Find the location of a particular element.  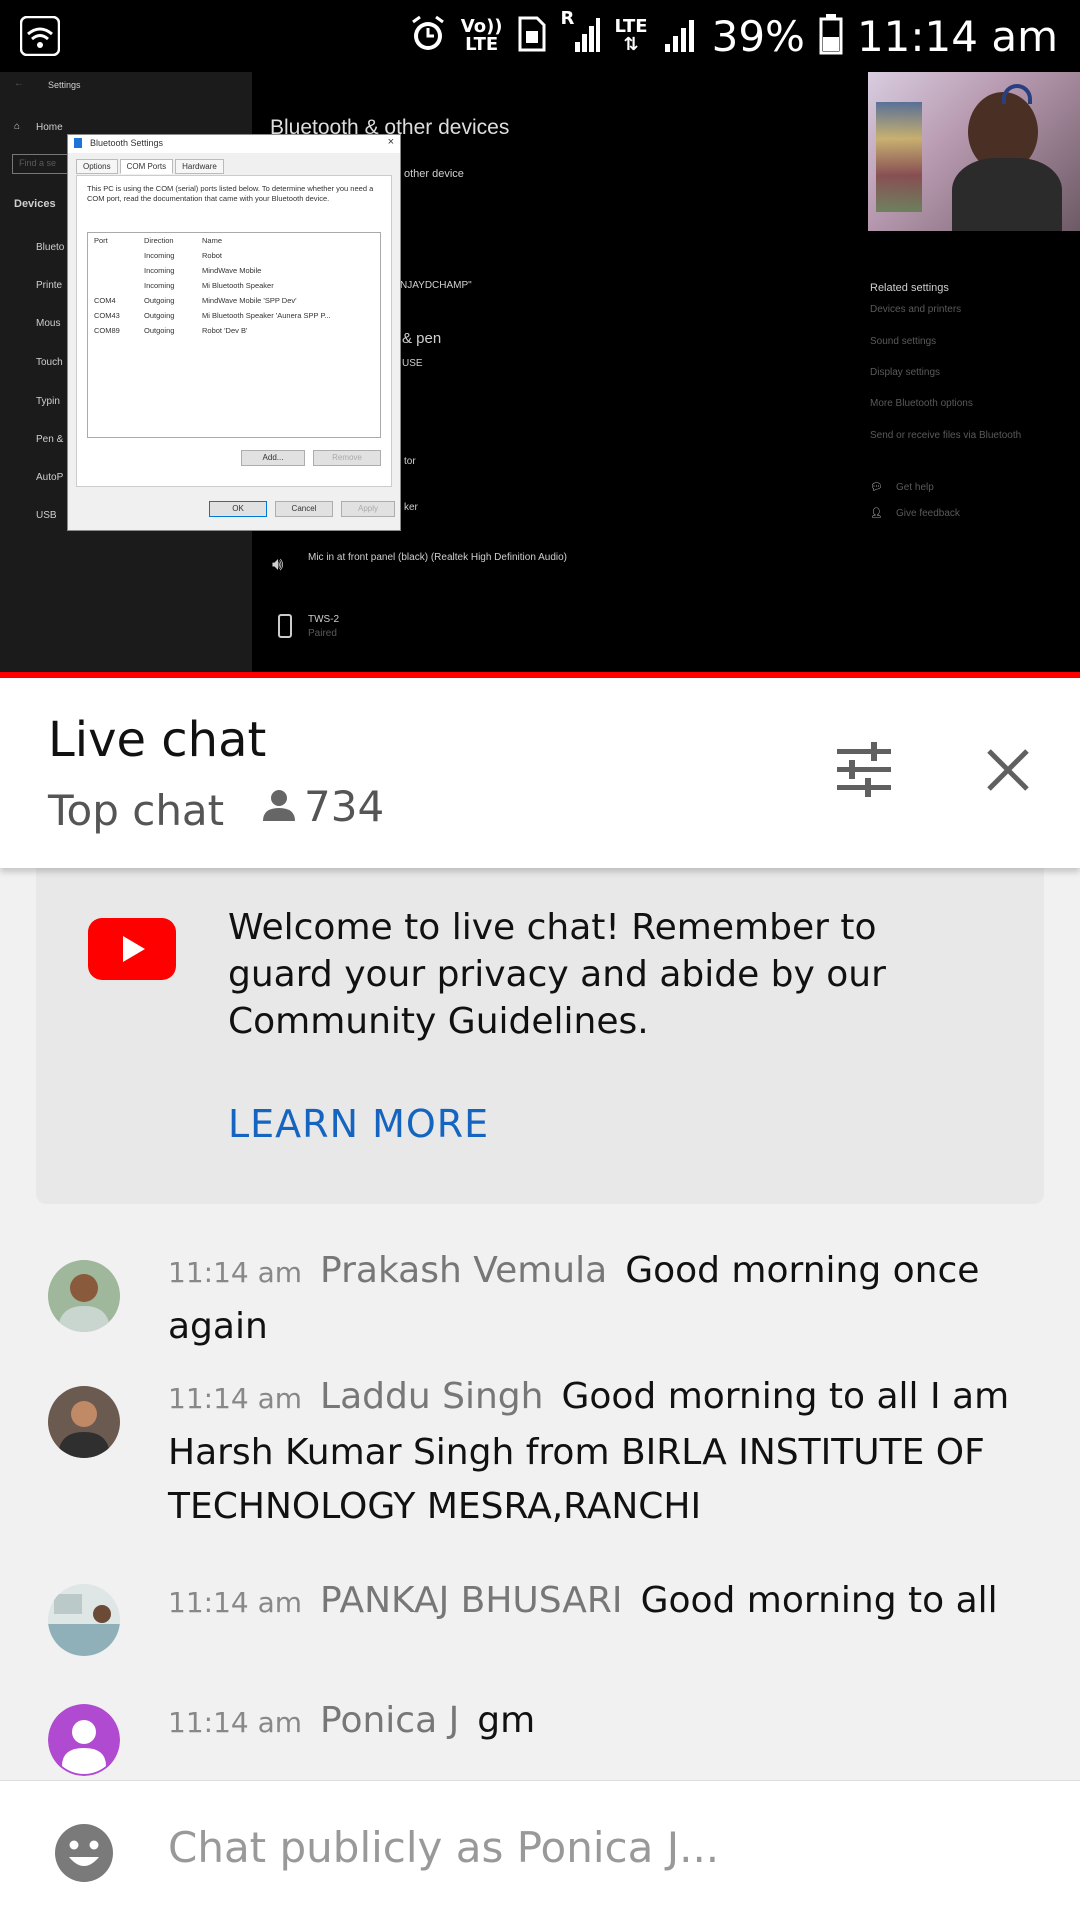

clock: 11:14 am is located at coordinates (957, 36).